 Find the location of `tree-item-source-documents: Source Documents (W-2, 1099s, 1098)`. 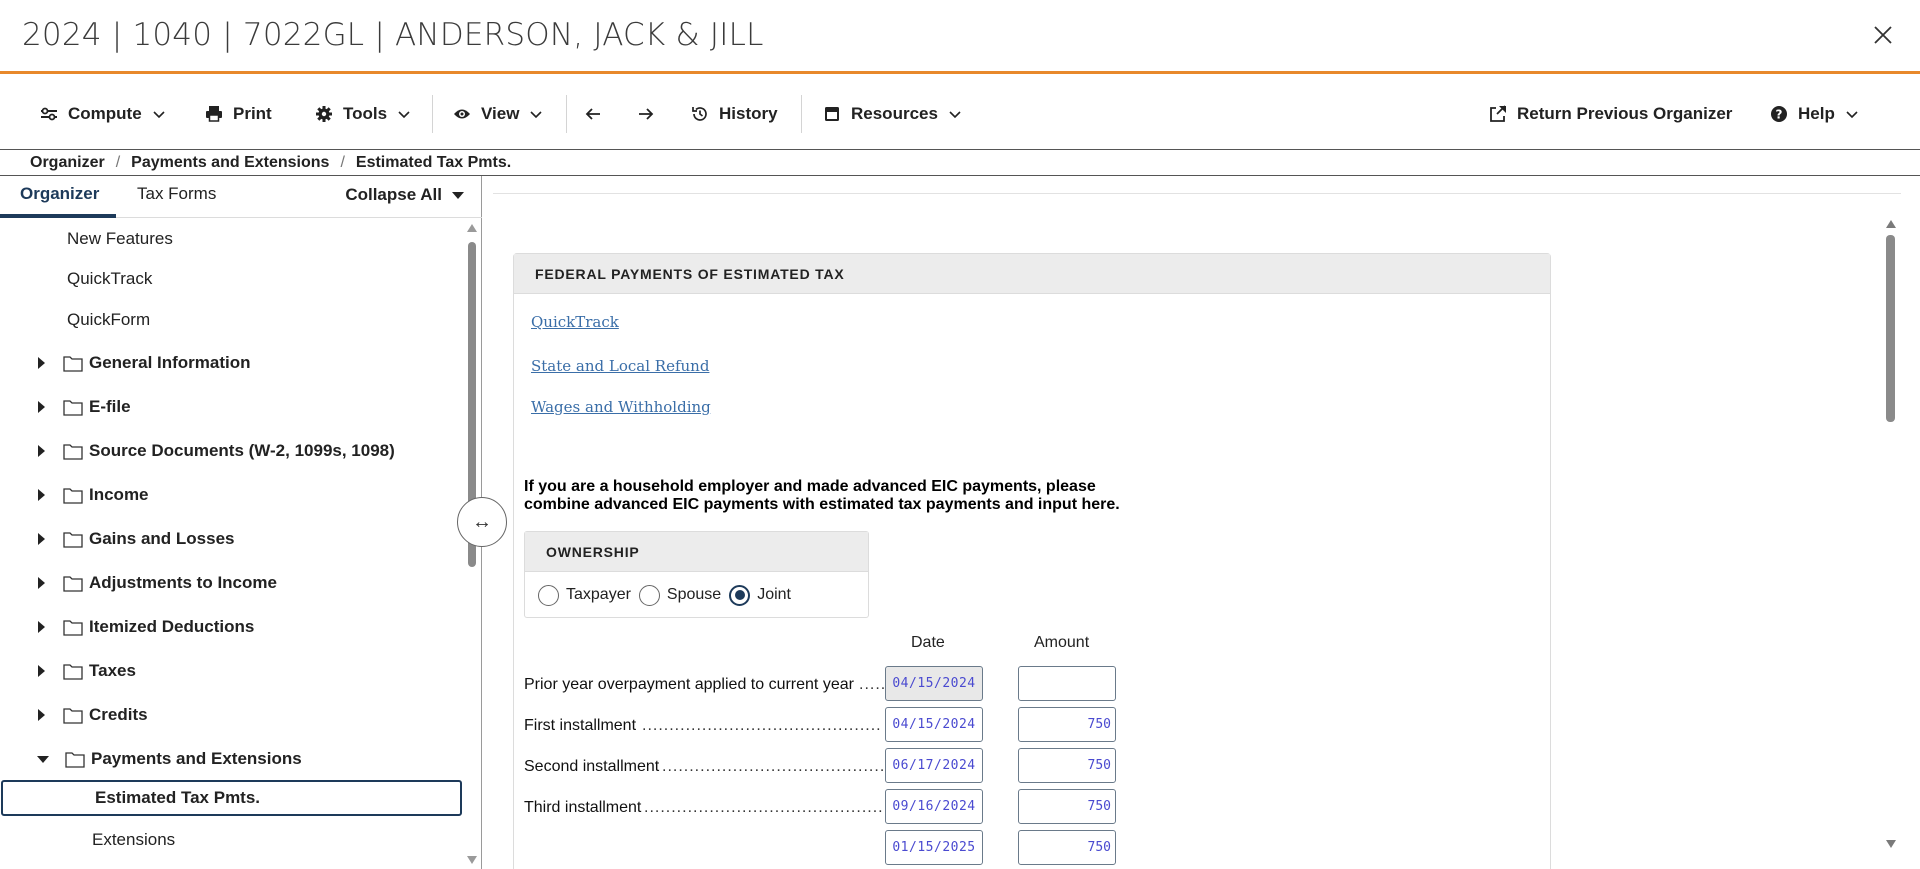

tree-item-source-documents: Source Documents (W-2, 1099s, 1098) is located at coordinates (231, 451).